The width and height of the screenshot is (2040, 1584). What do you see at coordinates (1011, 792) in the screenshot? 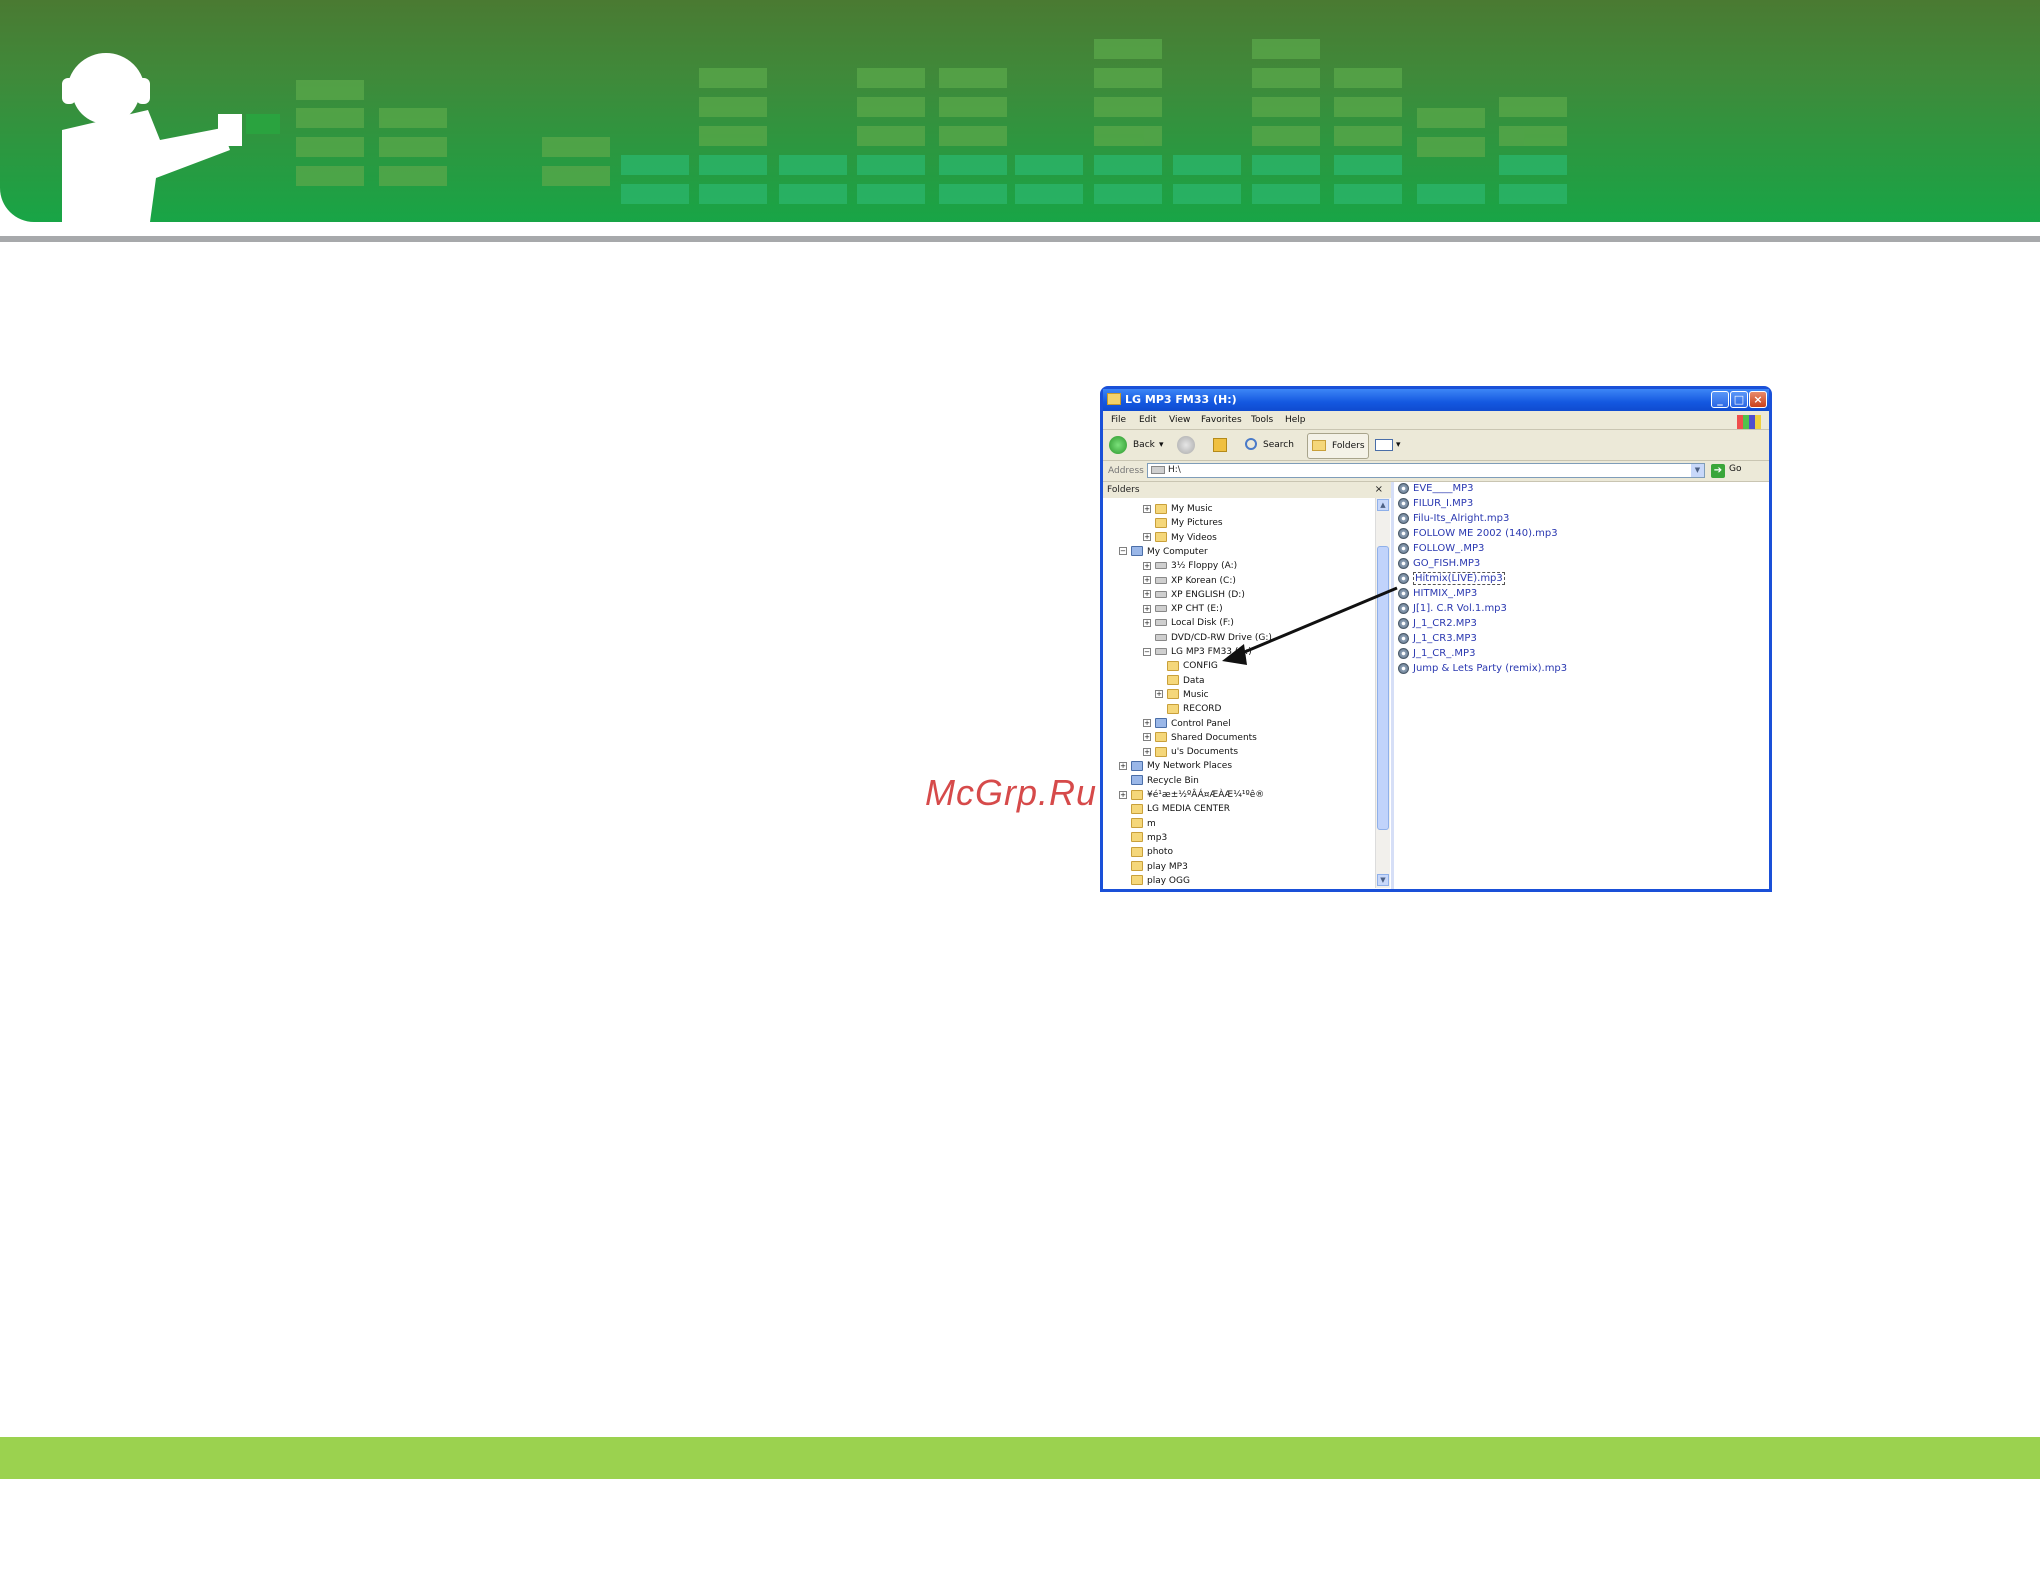
I see `watermark-text: McGrp.Ru` at bounding box center [1011, 792].